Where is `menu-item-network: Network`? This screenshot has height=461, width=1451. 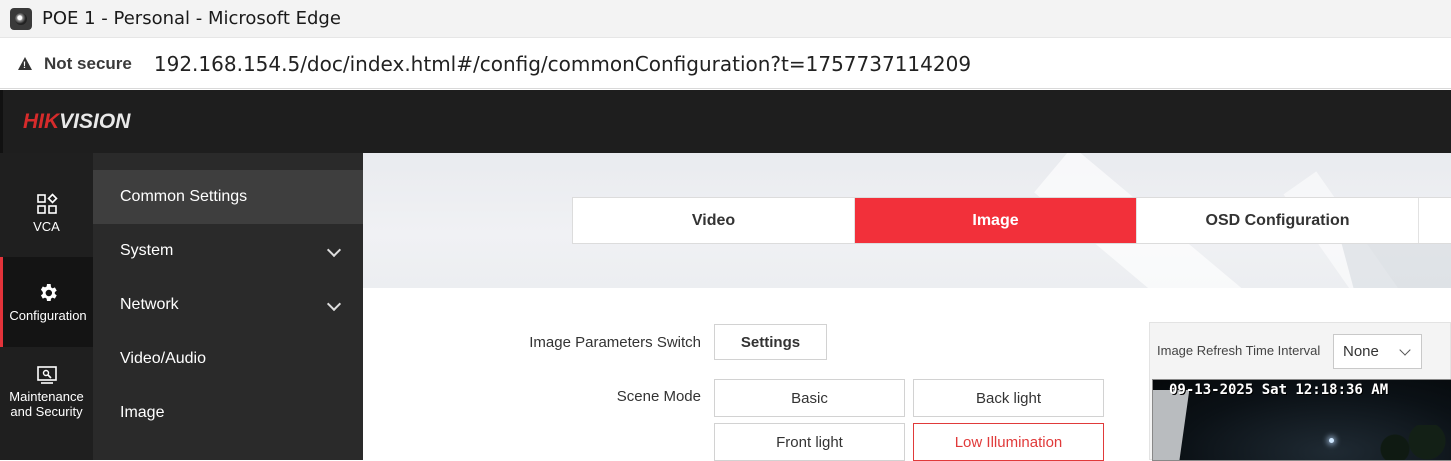
menu-item-network: Network is located at coordinates (228, 305).